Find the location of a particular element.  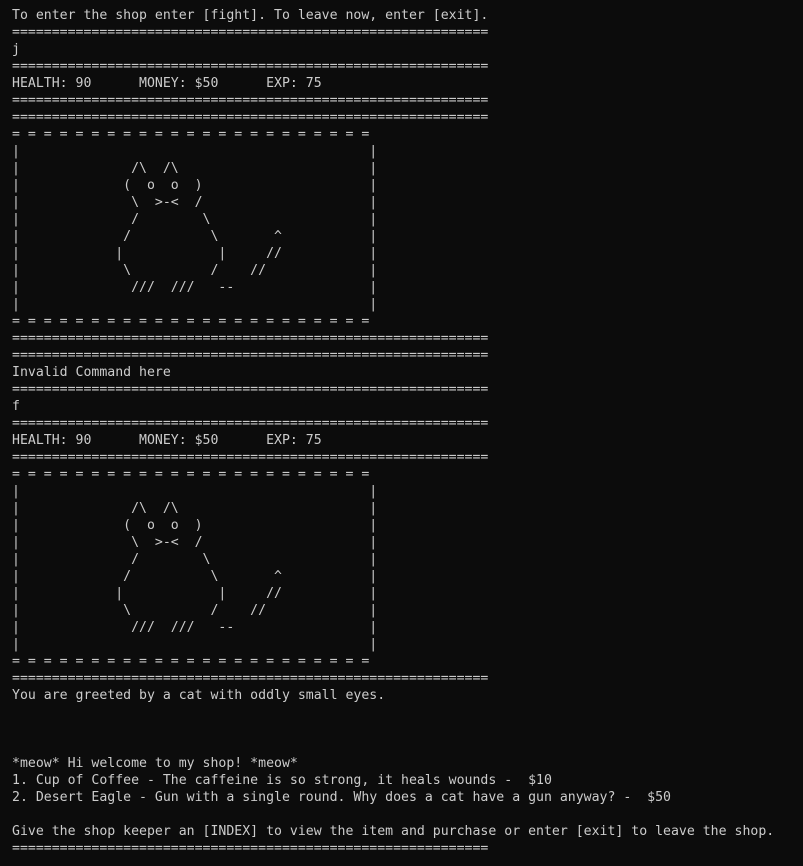

shopkeeper-greeting: *meow* Hi welcome to my shop! *meow* is located at coordinates (155, 763).